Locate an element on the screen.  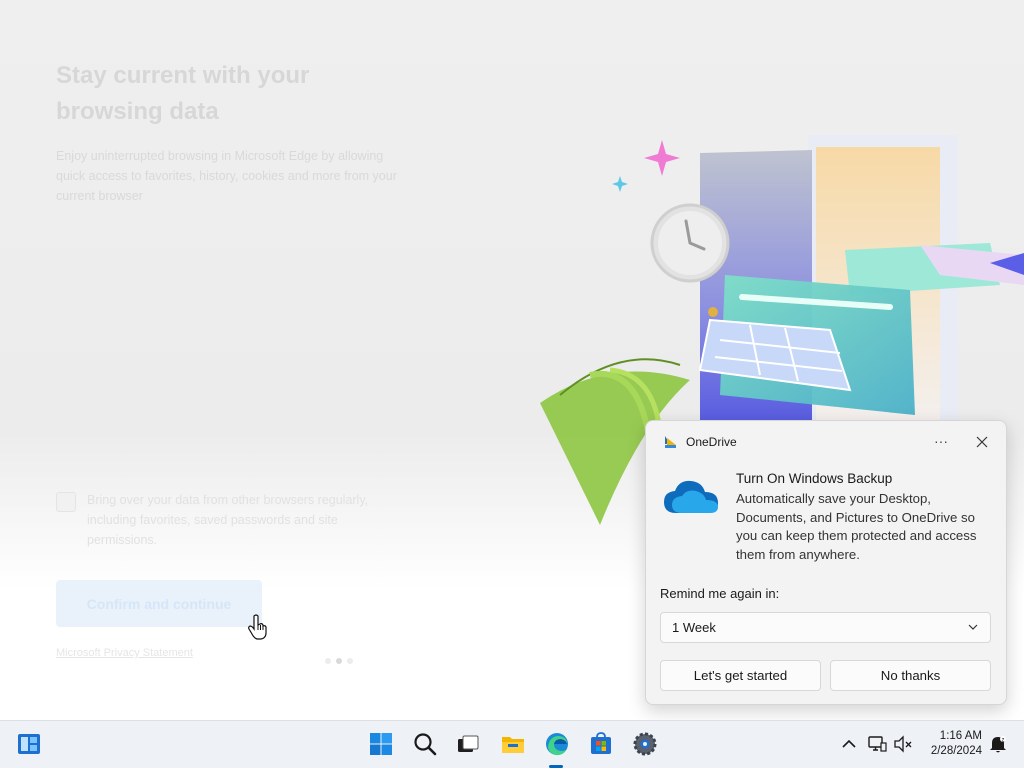
import-data-checkbox is located at coordinates (66, 502).